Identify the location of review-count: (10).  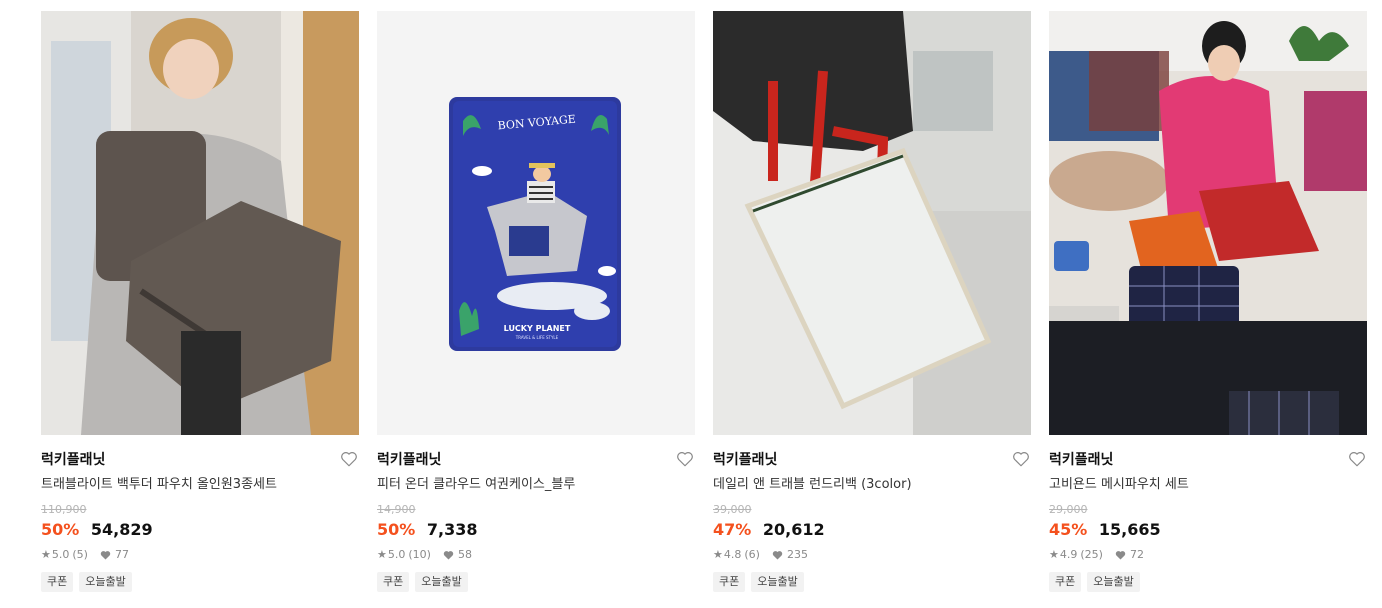
(419, 554).